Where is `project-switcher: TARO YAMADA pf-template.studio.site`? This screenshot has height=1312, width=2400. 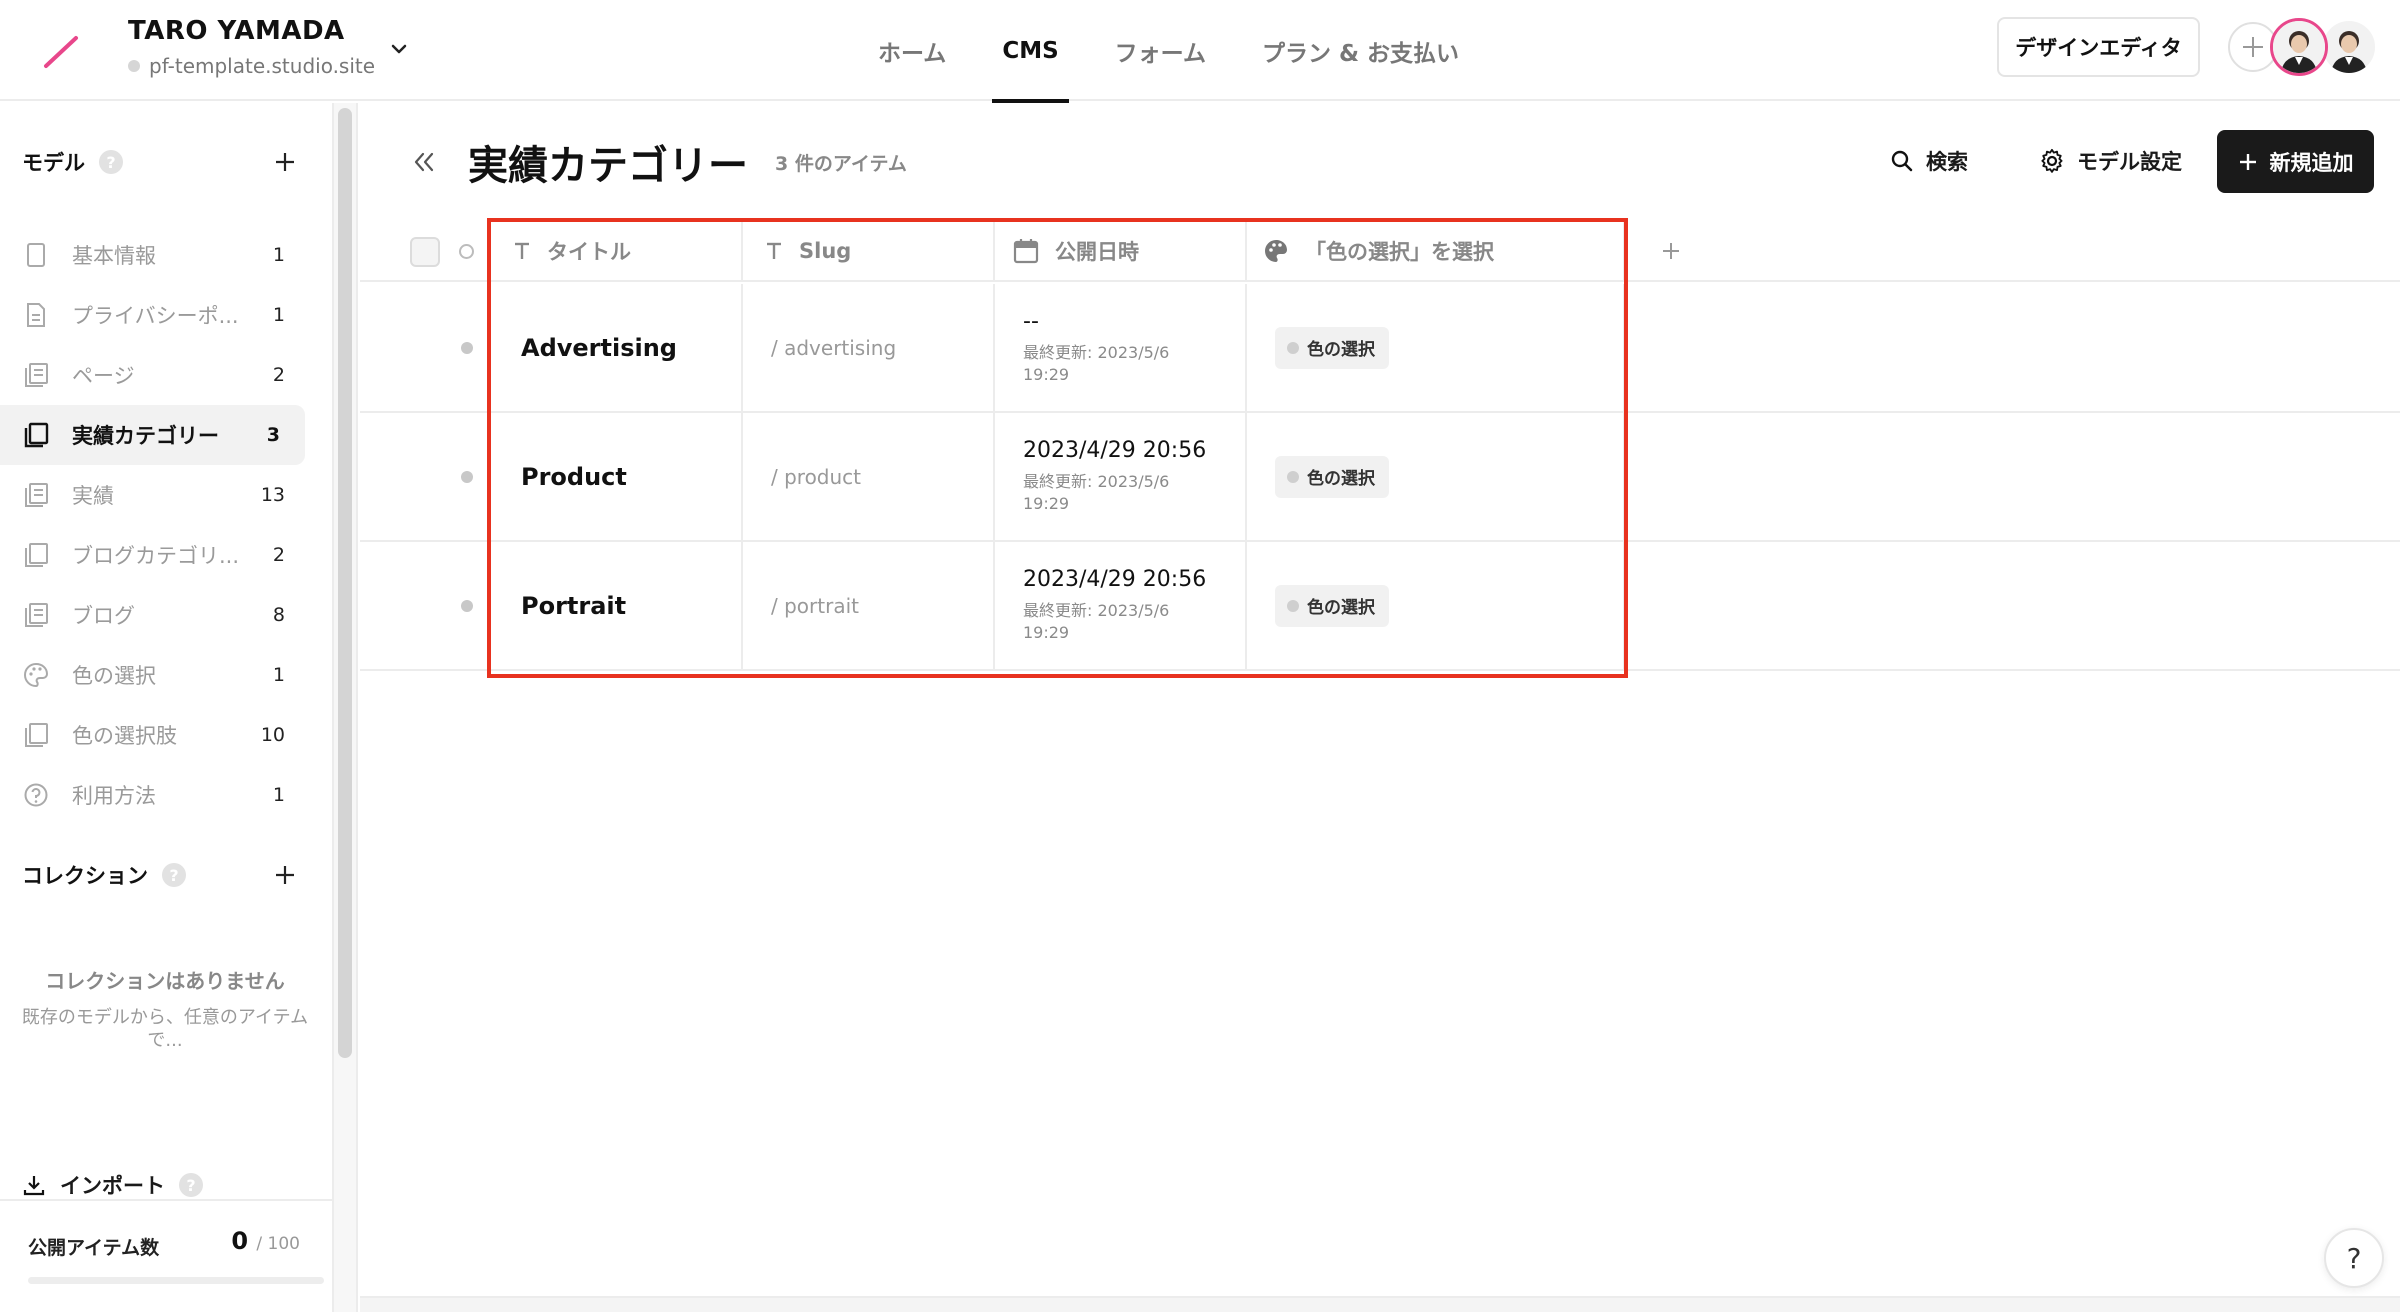 project-switcher: TARO YAMADA pf-template.studio.site is located at coordinates (251, 47).